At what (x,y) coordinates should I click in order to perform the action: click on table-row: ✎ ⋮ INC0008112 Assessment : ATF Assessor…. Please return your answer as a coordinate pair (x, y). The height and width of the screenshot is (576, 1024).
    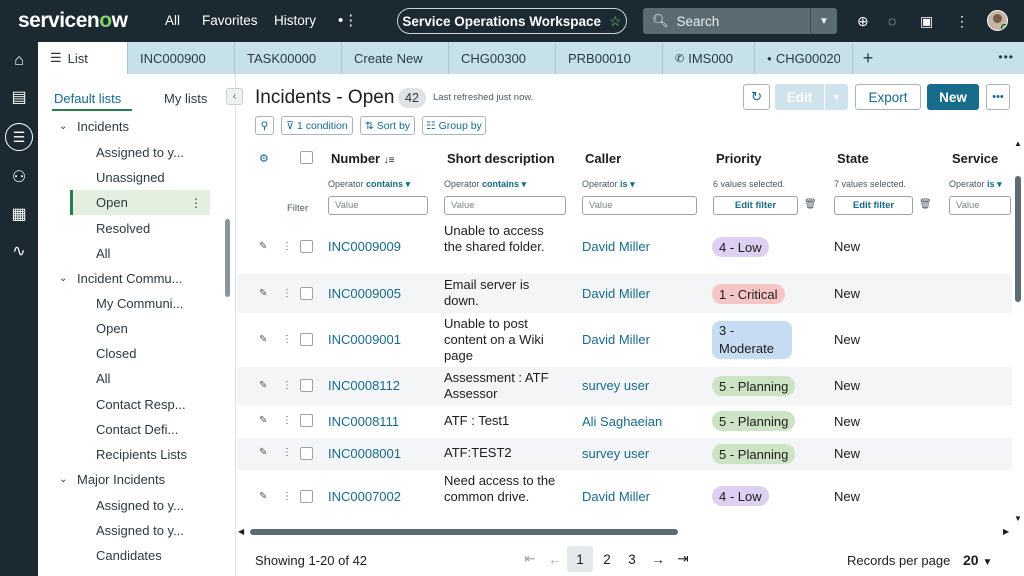
    Looking at the image, I should click on (624, 386).